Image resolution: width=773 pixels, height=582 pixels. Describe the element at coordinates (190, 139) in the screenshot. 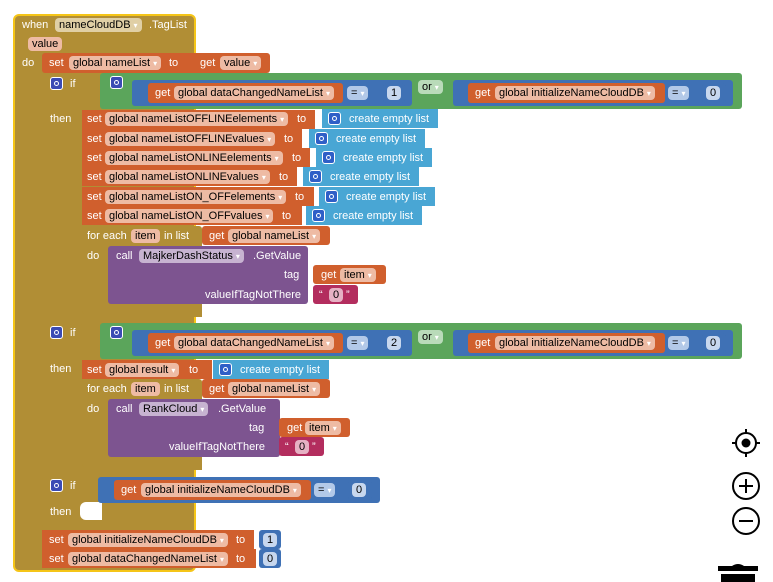

I see `var-dropdown: global nameListOFFLINEvalues ▾` at that location.